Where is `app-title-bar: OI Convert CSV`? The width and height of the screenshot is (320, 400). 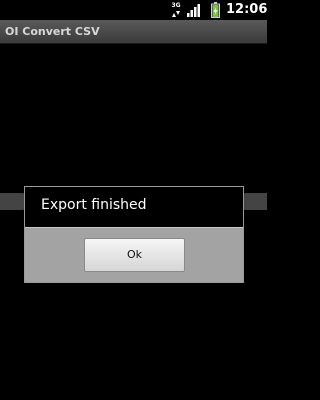
app-title-bar: OI Convert CSV is located at coordinates (133, 32).